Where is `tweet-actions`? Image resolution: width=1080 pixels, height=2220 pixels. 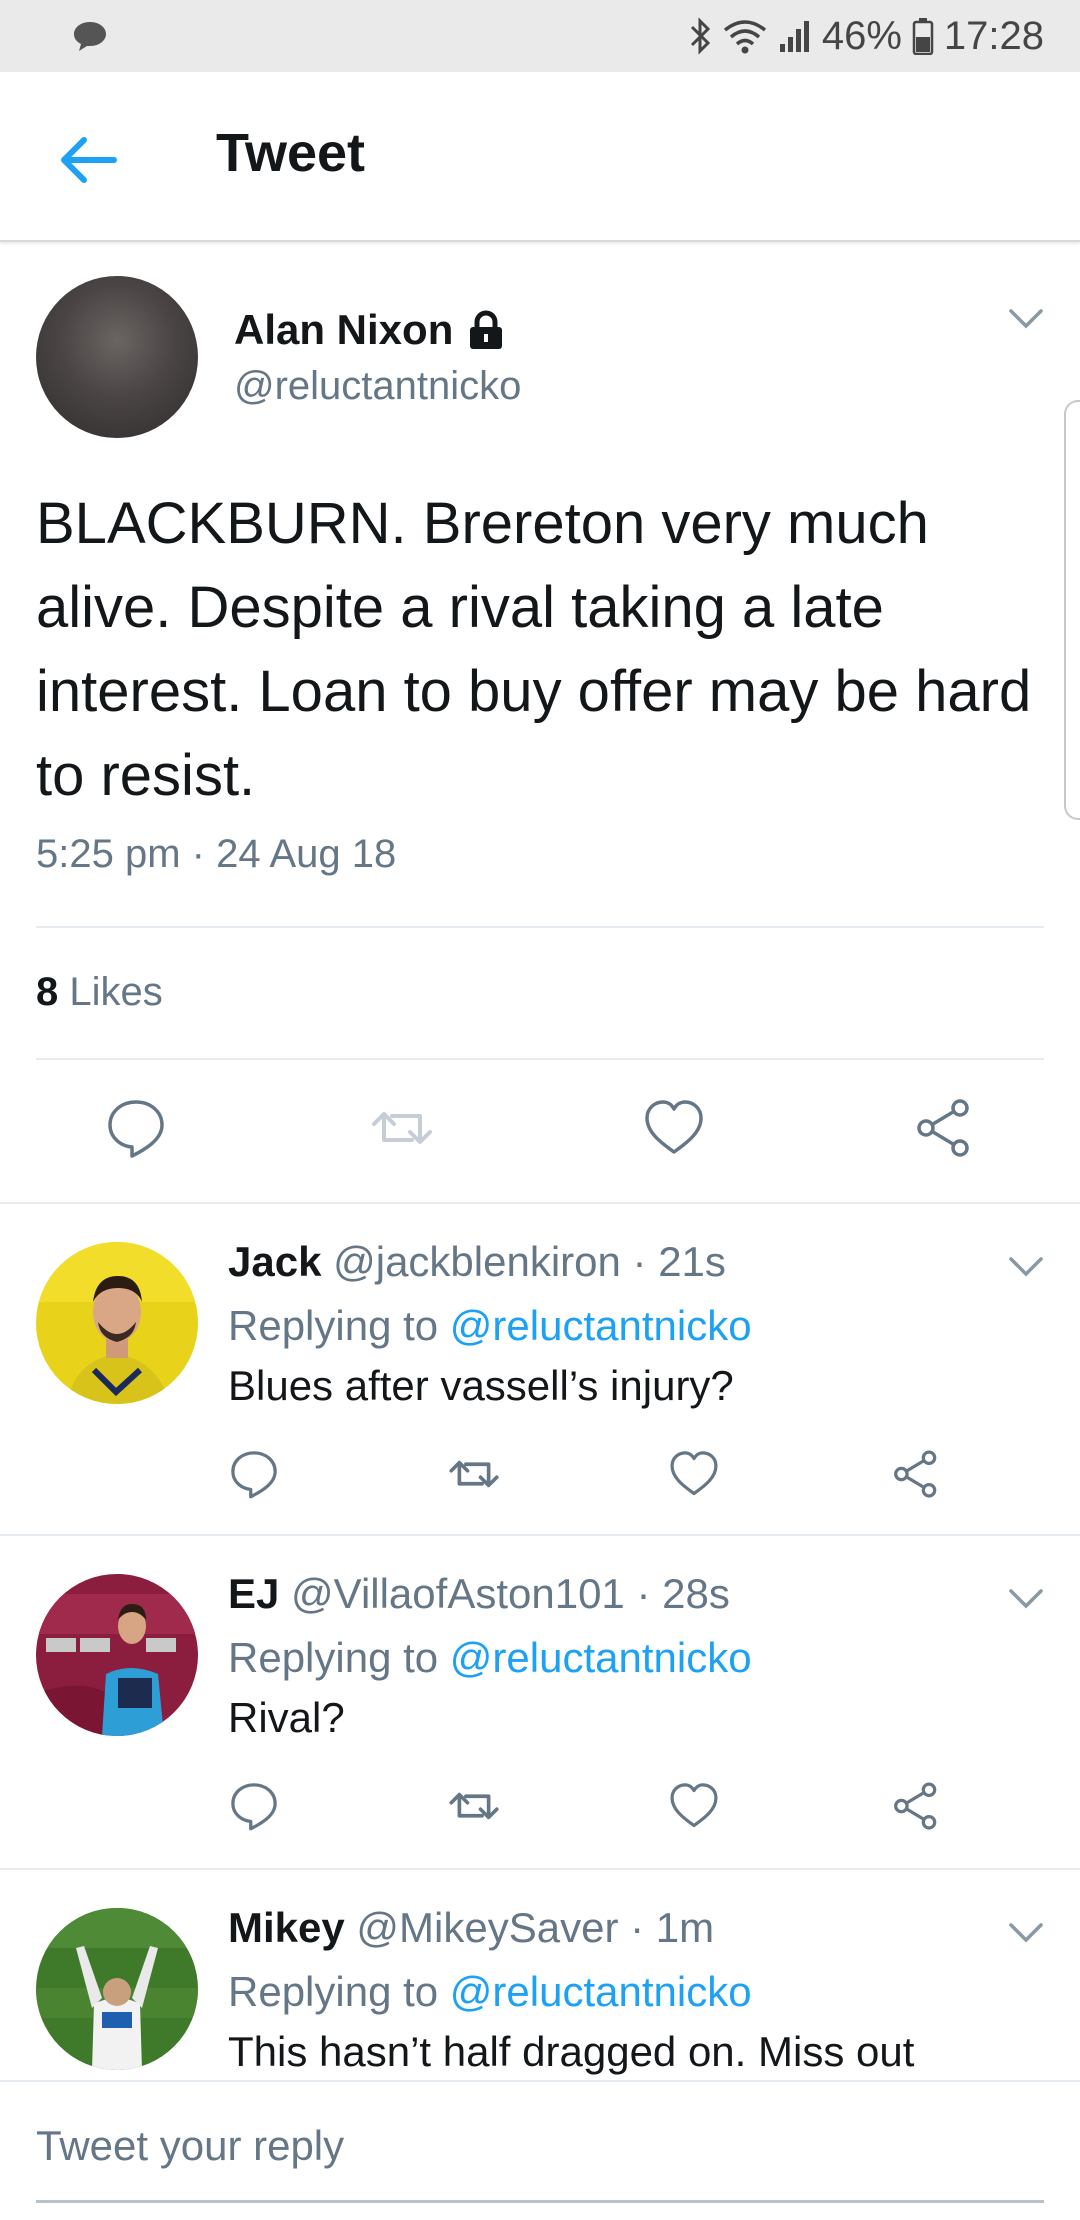
tweet-actions is located at coordinates (540, 1144).